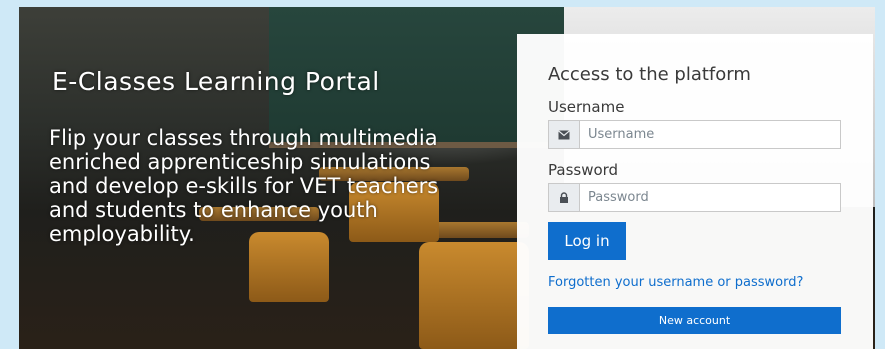  Describe the element at coordinates (649, 74) in the screenshot. I see `login-heading: Access to the platform` at that location.